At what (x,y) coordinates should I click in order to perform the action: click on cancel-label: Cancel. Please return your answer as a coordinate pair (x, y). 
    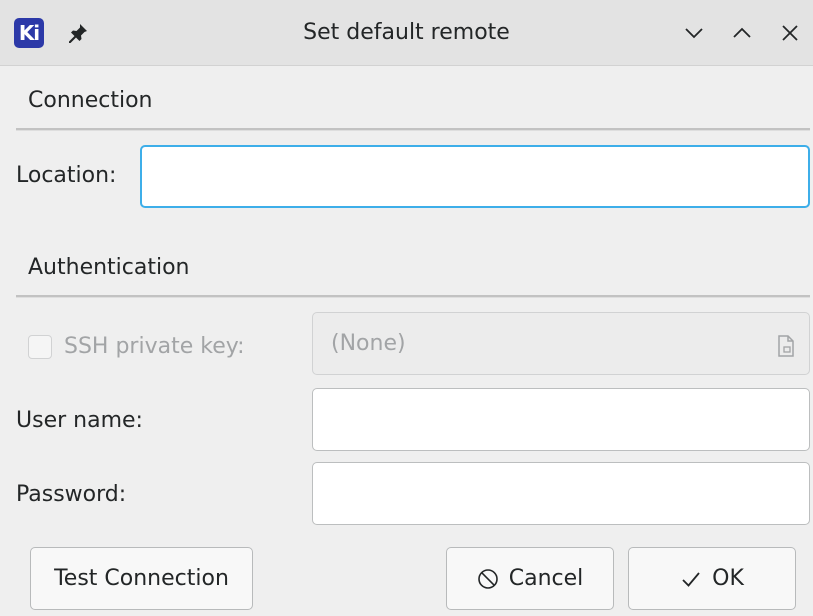
    Looking at the image, I should click on (546, 578).